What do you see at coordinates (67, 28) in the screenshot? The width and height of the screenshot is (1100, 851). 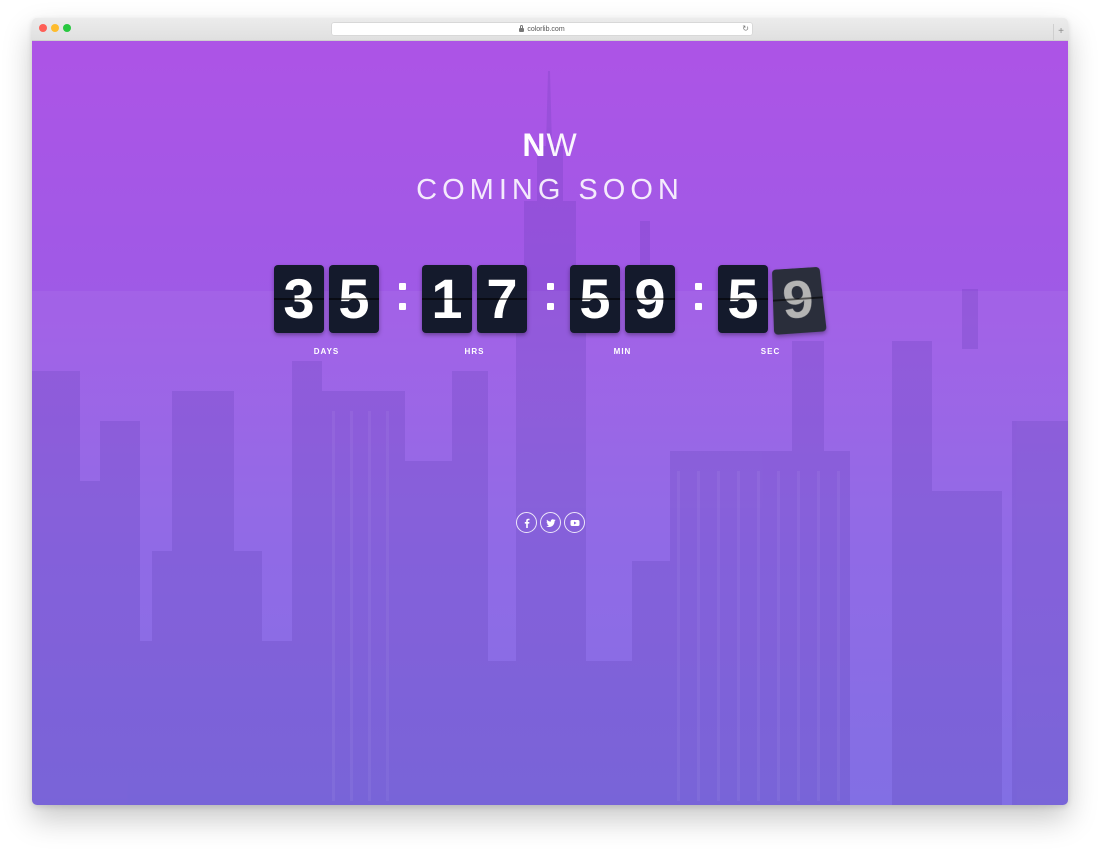 I see `maximize-window-button` at bounding box center [67, 28].